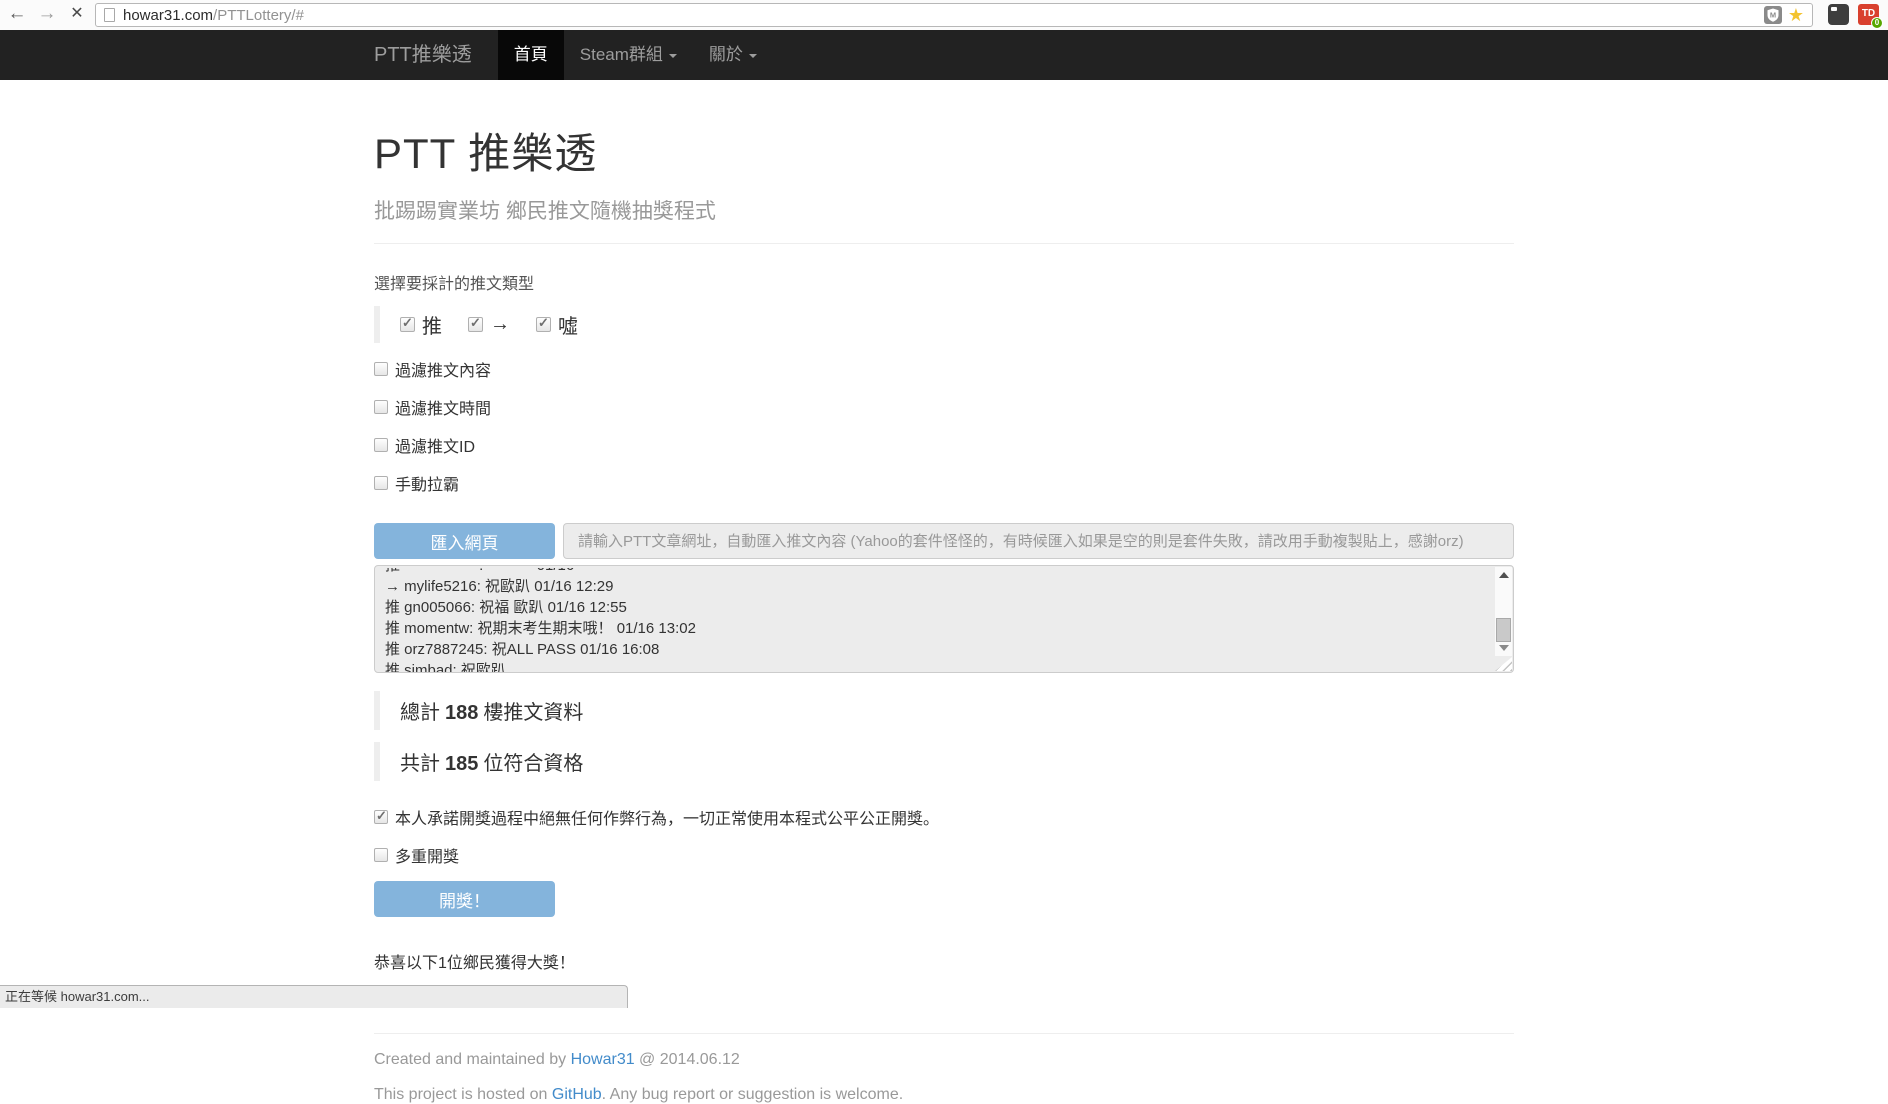  I want to click on browser-toolbar: ← → ✕ howar31.com/PTTLottery/# M ★ TD 0, so click(944, 15).